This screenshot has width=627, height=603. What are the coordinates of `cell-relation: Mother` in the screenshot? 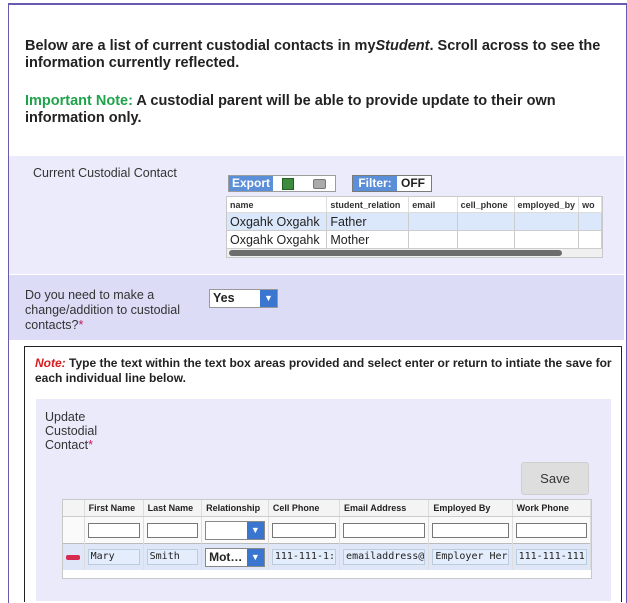 It's located at (368, 239).